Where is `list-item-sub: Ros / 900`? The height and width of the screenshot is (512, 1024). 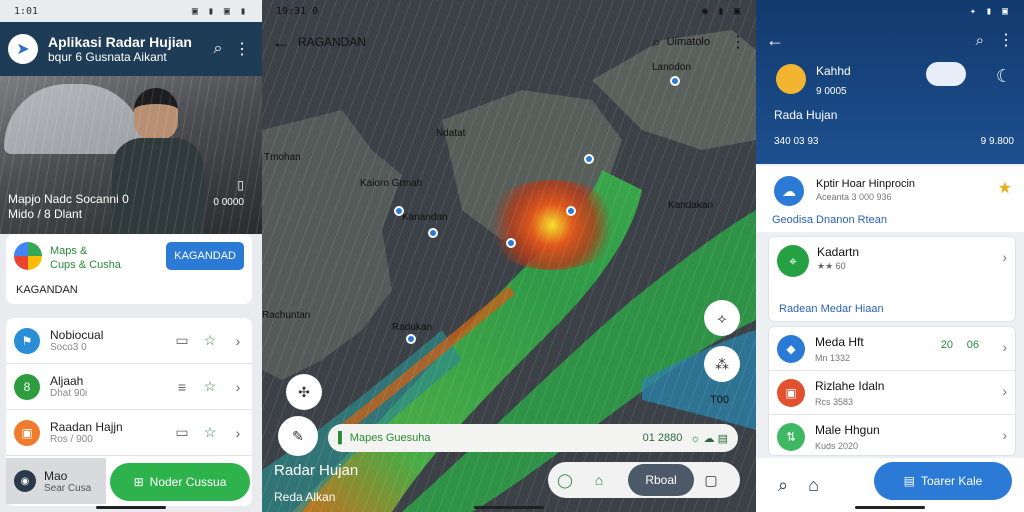 list-item-sub: Ros / 900 is located at coordinates (71, 439).